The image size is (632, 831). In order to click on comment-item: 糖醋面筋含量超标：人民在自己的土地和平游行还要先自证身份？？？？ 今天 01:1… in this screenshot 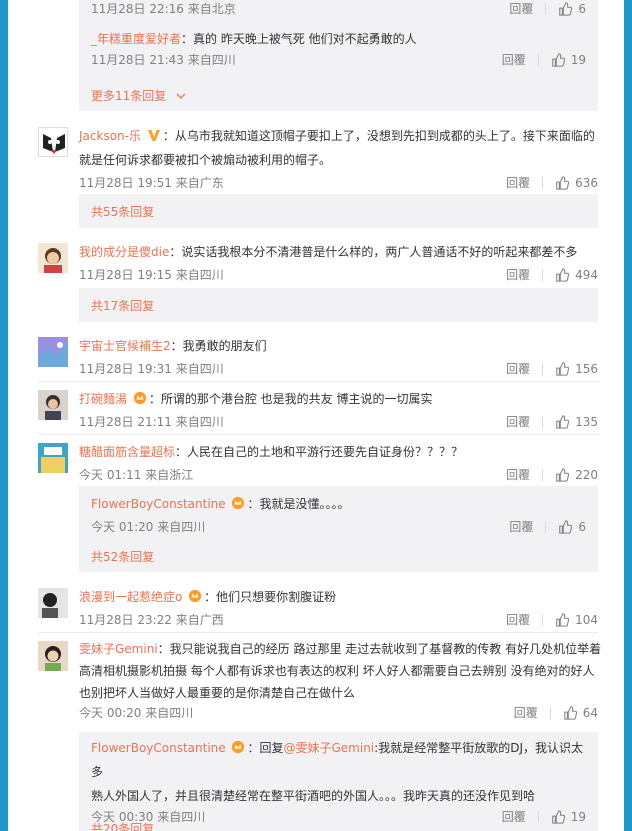, I will do `click(318, 509)`.